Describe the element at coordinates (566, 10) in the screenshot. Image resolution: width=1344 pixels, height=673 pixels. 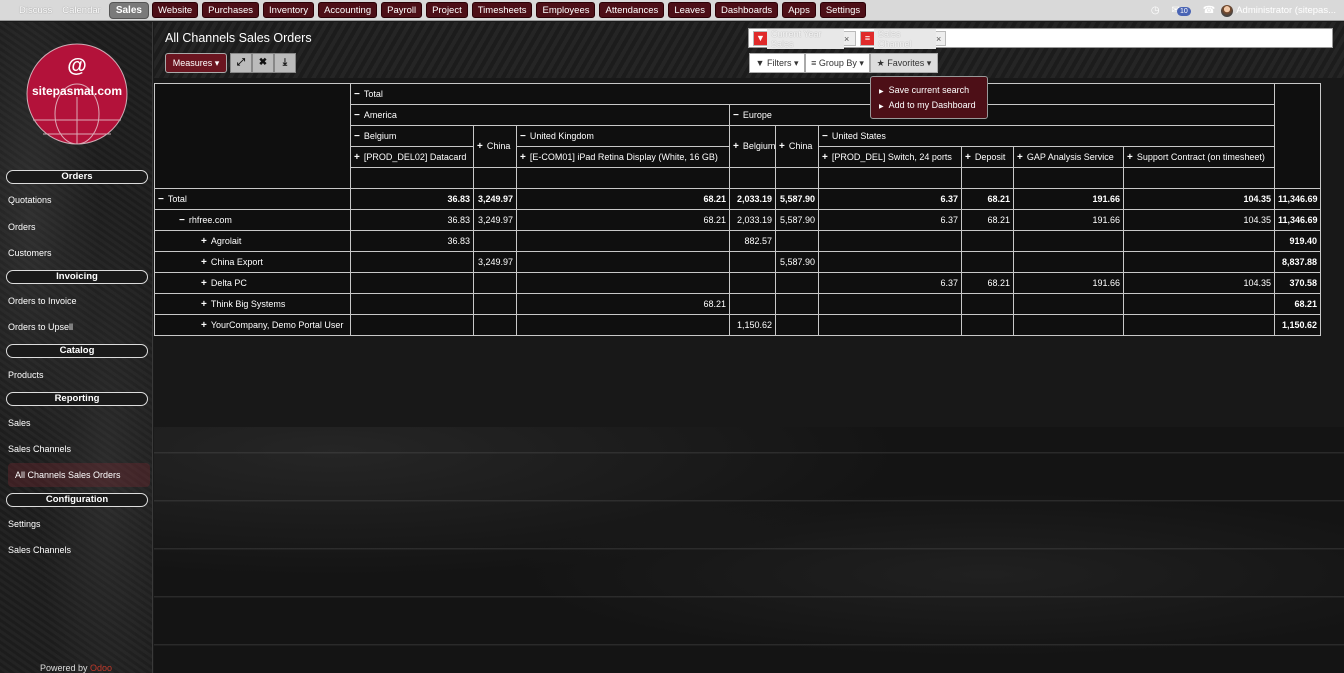
I see `menu-employees: Employees` at that location.